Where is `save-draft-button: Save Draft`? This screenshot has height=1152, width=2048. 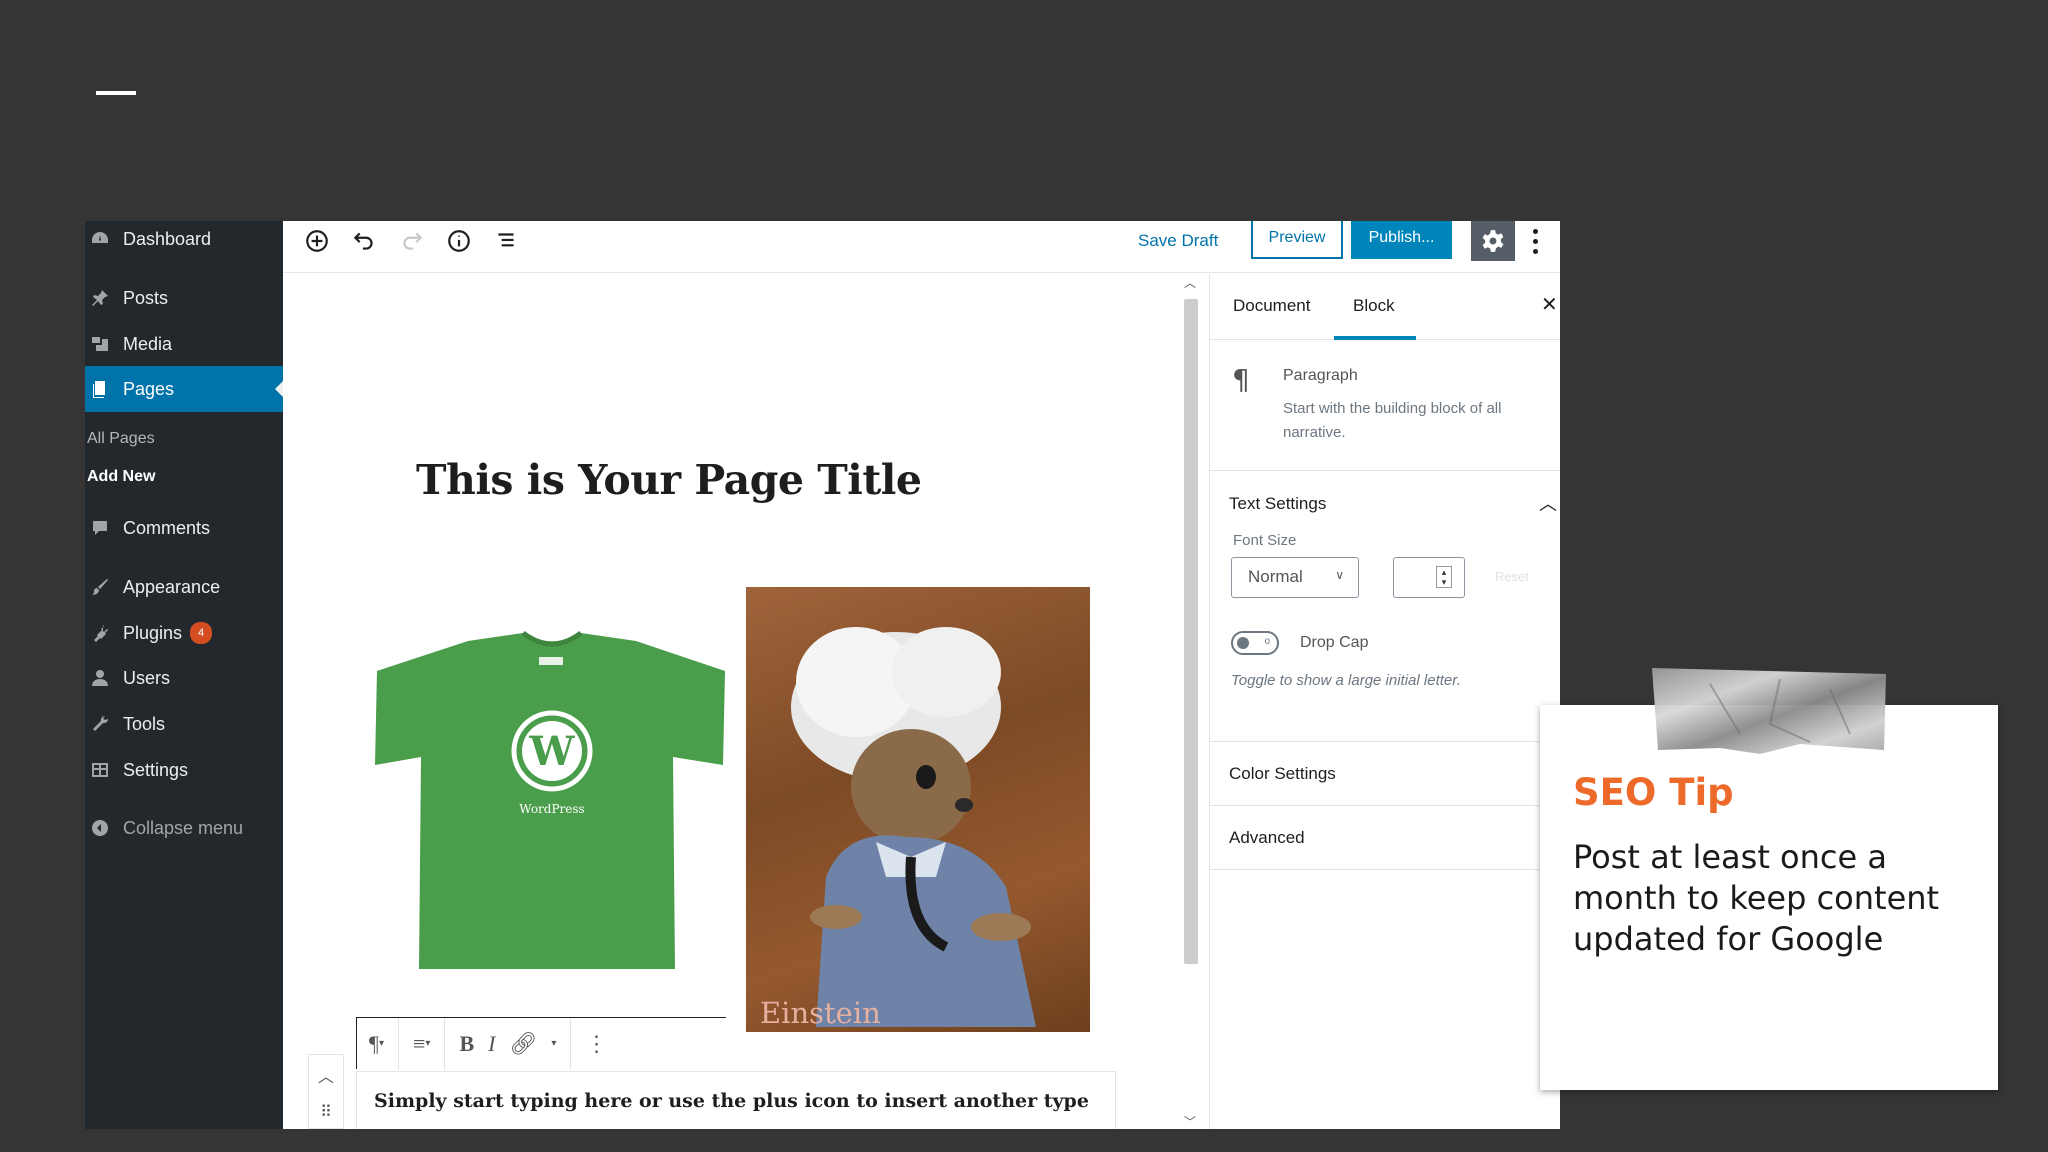 save-draft-button: Save Draft is located at coordinates (1178, 241).